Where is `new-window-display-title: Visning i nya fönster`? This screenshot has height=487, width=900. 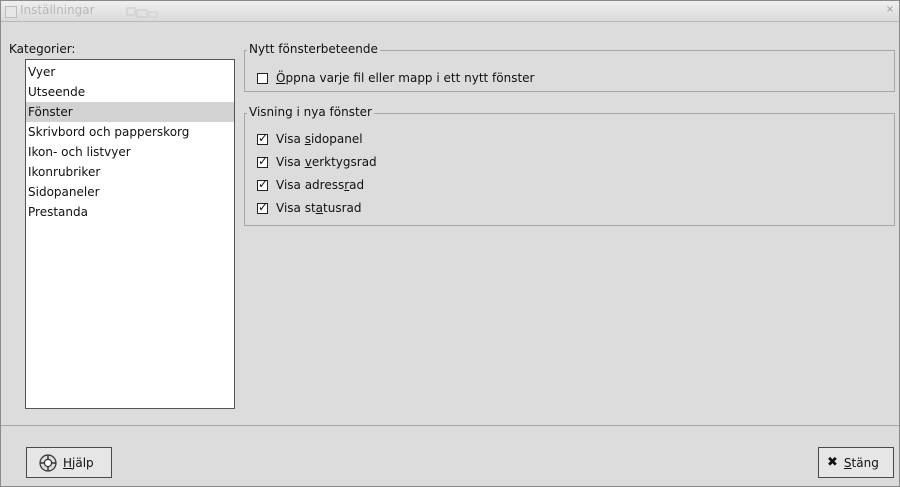
new-window-display-title: Visning i nya fönster is located at coordinates (310, 112).